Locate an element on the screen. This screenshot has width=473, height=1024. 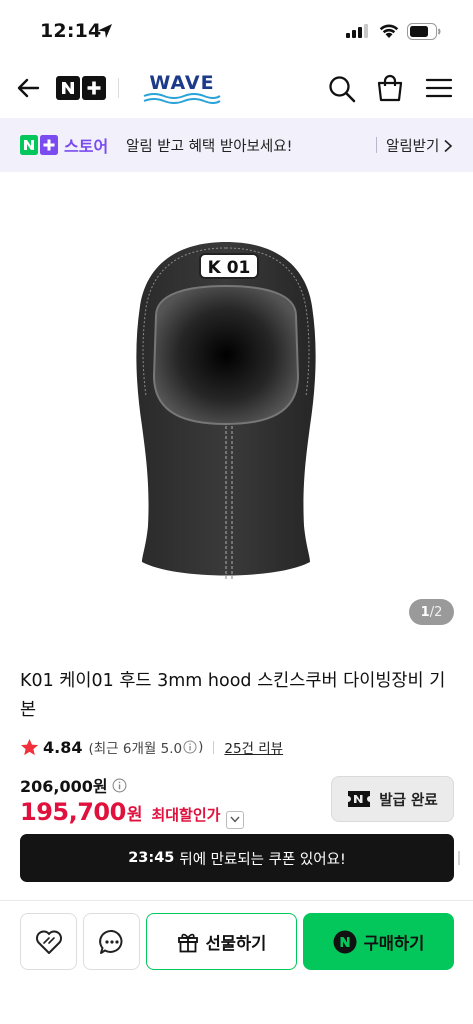
original-price: 206,000원 is located at coordinates (64, 786).